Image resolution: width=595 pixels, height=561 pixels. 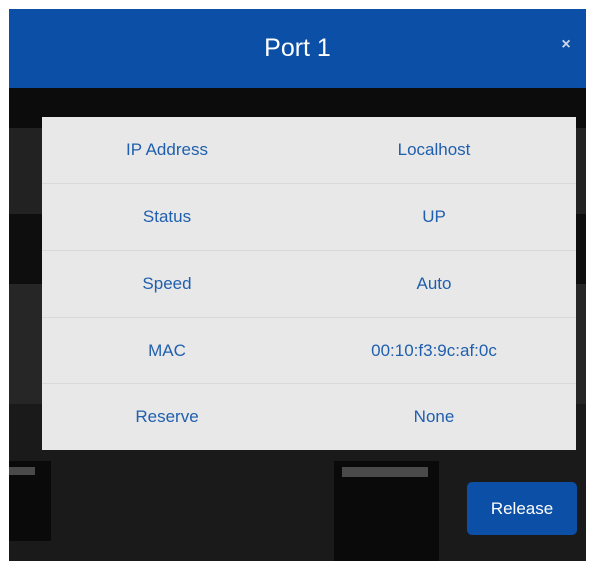 I want to click on release-button: Release, so click(x=522, y=508).